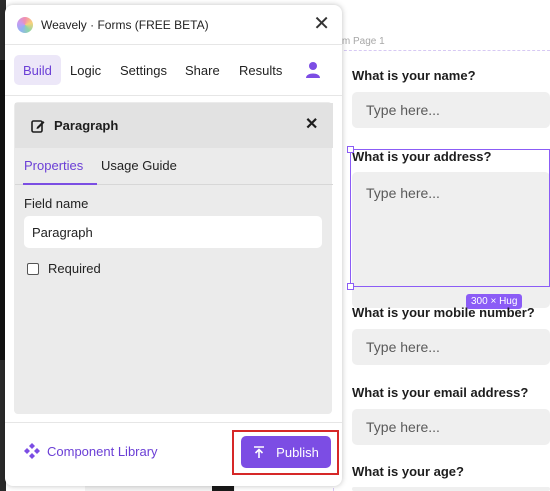  I want to click on field-name-input: Paragraph, so click(173, 232).